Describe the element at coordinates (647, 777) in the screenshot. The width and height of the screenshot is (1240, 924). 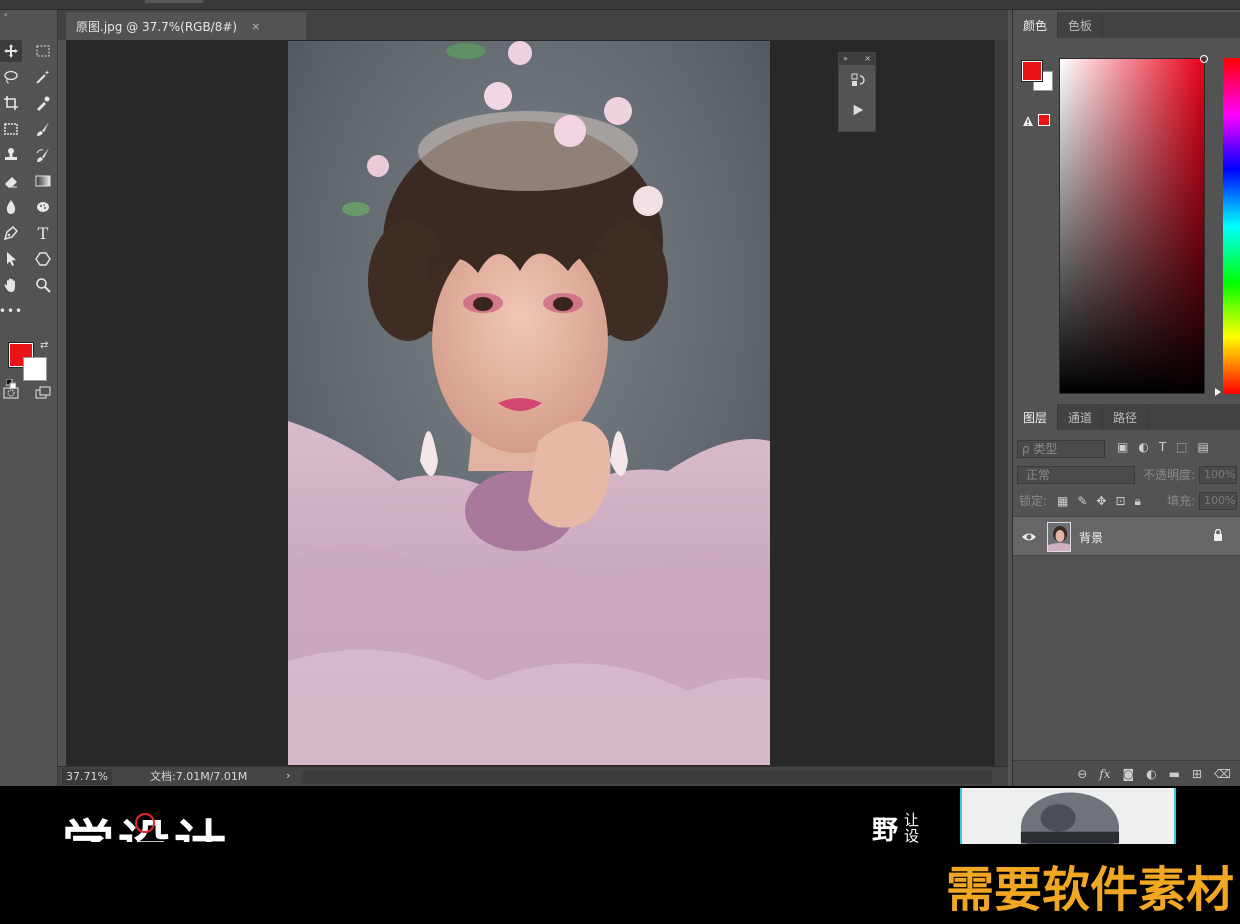
I see `horizontal-scrollbar` at that location.